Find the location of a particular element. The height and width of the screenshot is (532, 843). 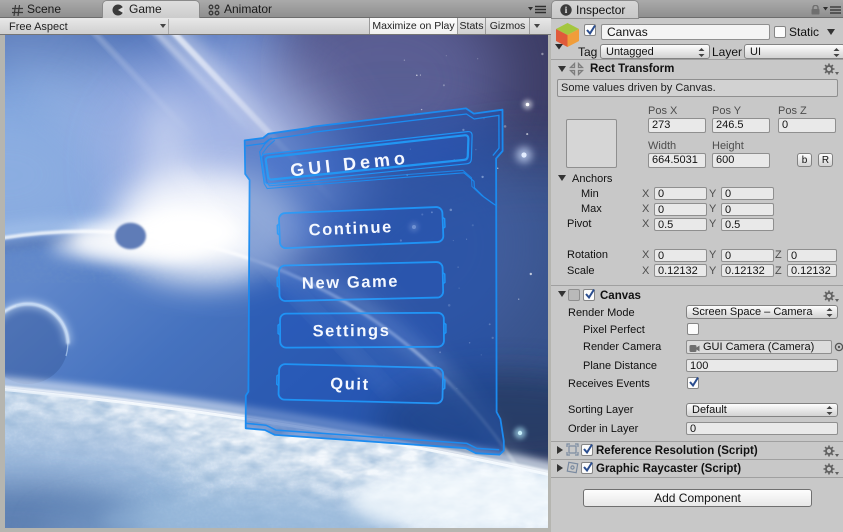

svg-text: Quit is located at coordinates (350, 384).